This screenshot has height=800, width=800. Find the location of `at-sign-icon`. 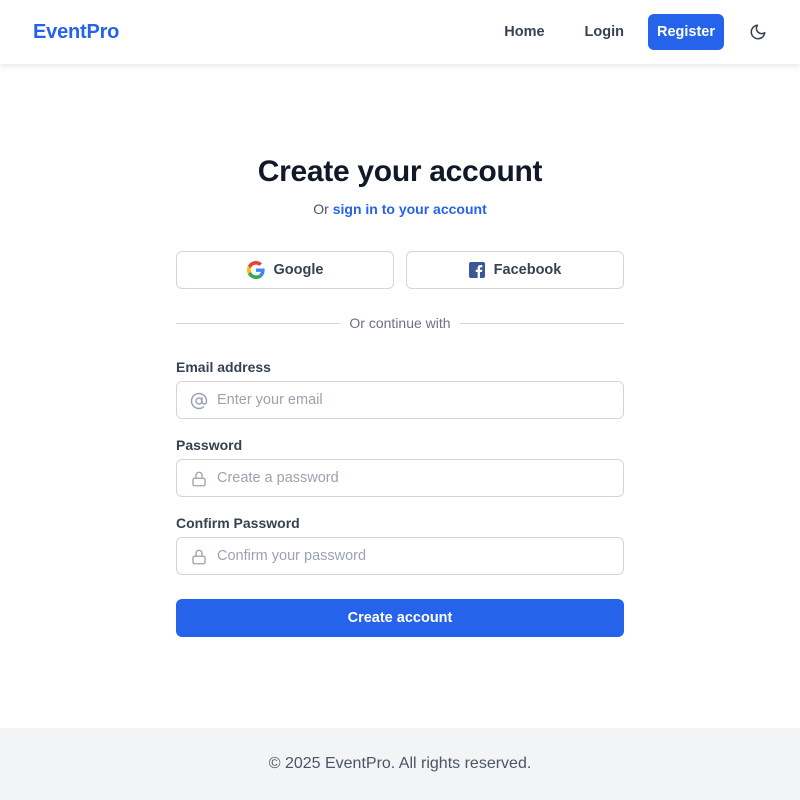

at-sign-icon is located at coordinates (199, 401).